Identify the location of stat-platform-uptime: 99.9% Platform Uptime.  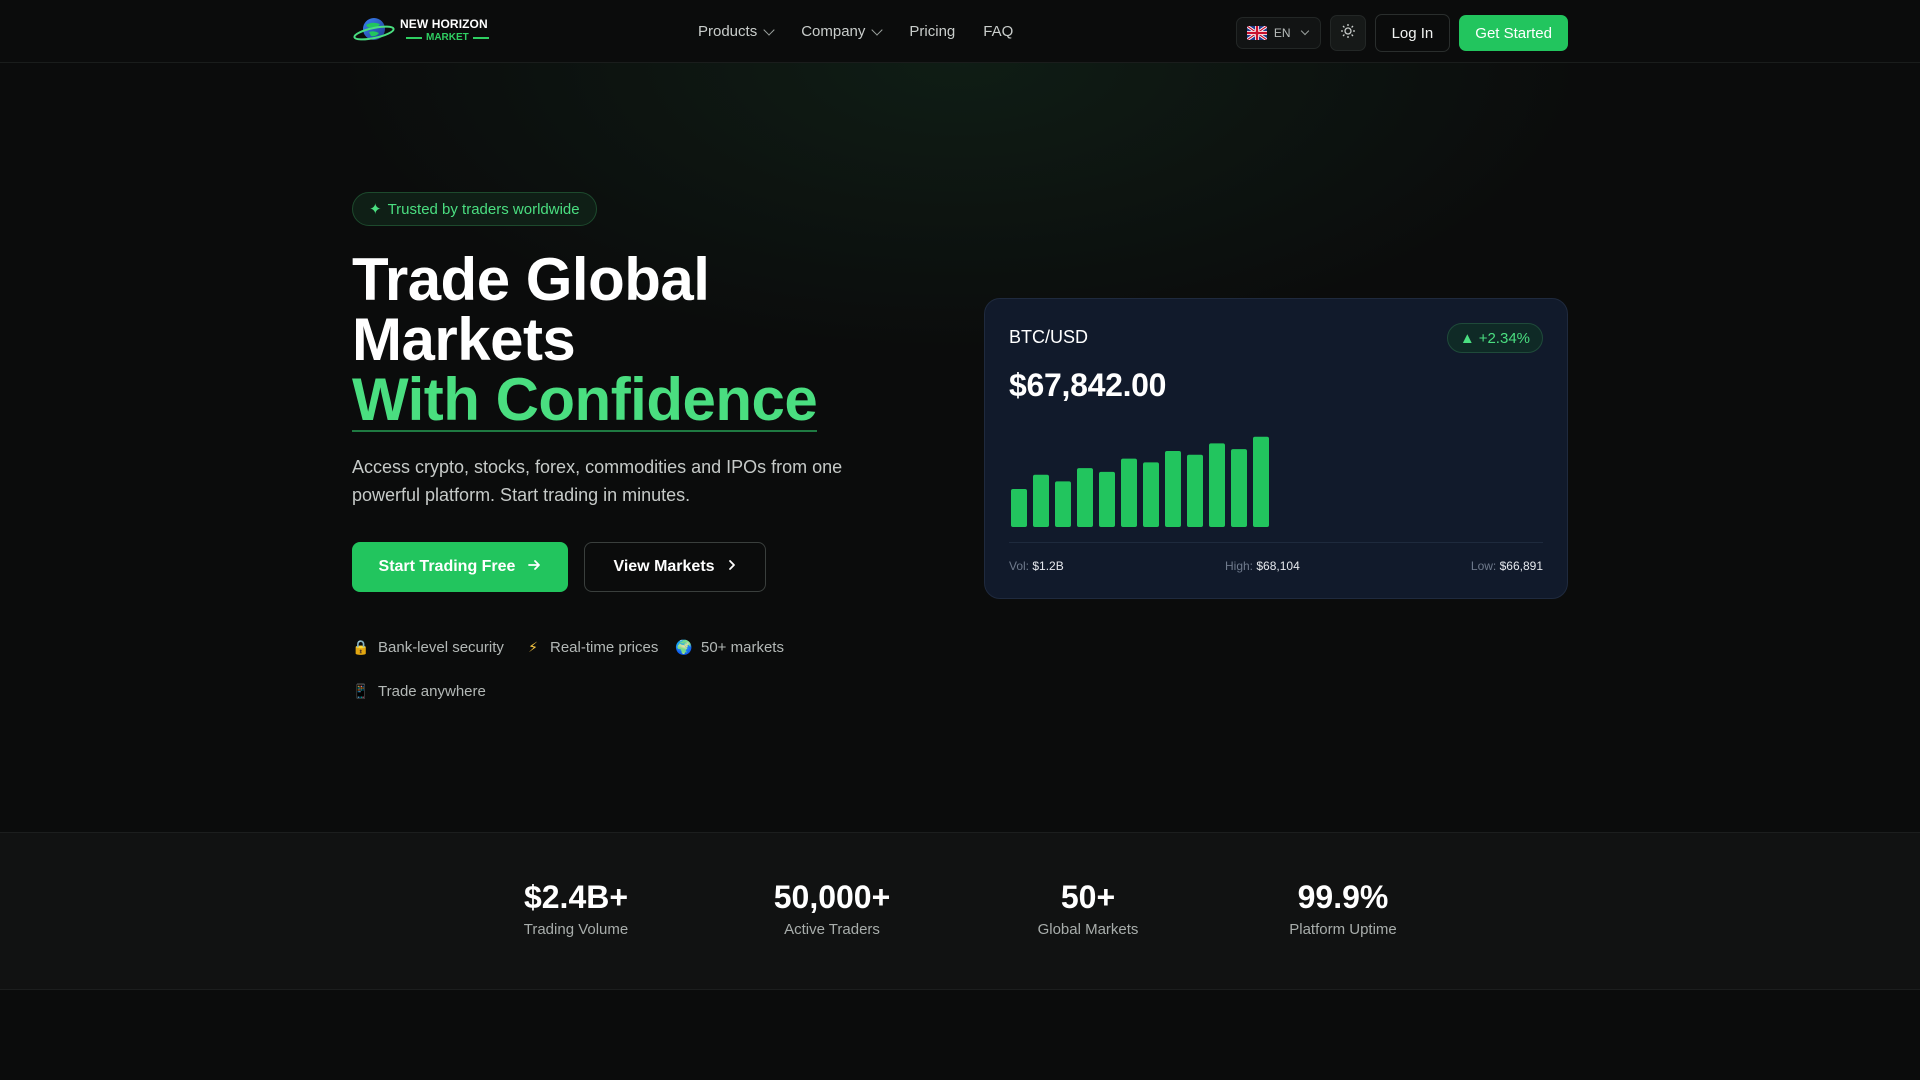
(1343, 908).